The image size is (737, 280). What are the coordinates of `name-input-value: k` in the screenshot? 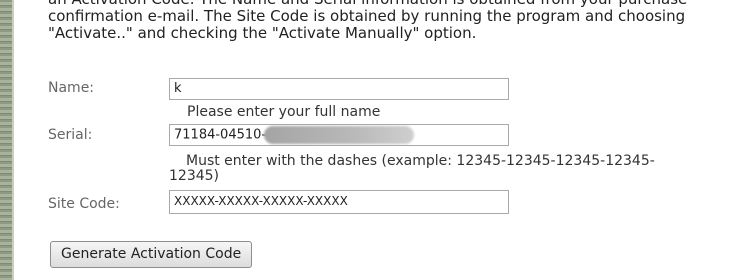 It's located at (178, 88).